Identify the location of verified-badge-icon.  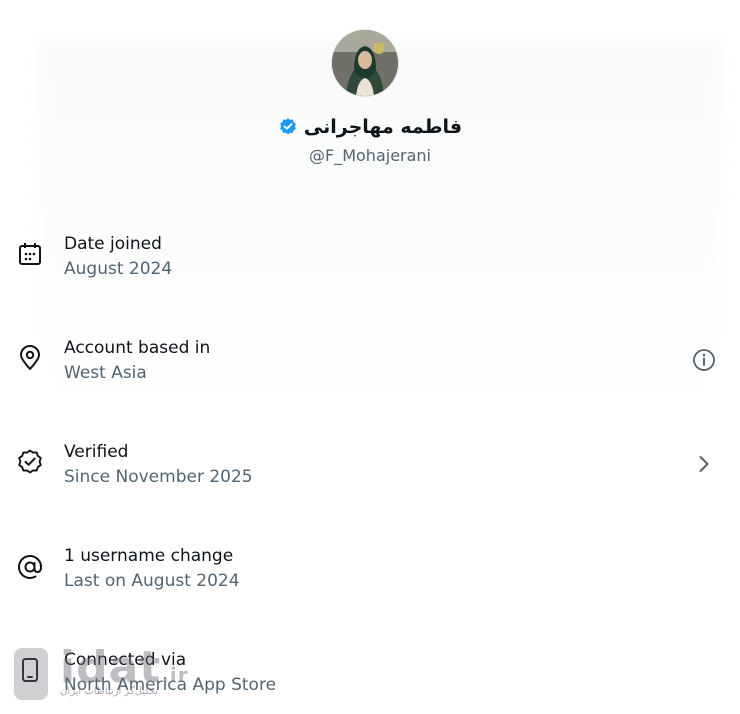
(288, 127).